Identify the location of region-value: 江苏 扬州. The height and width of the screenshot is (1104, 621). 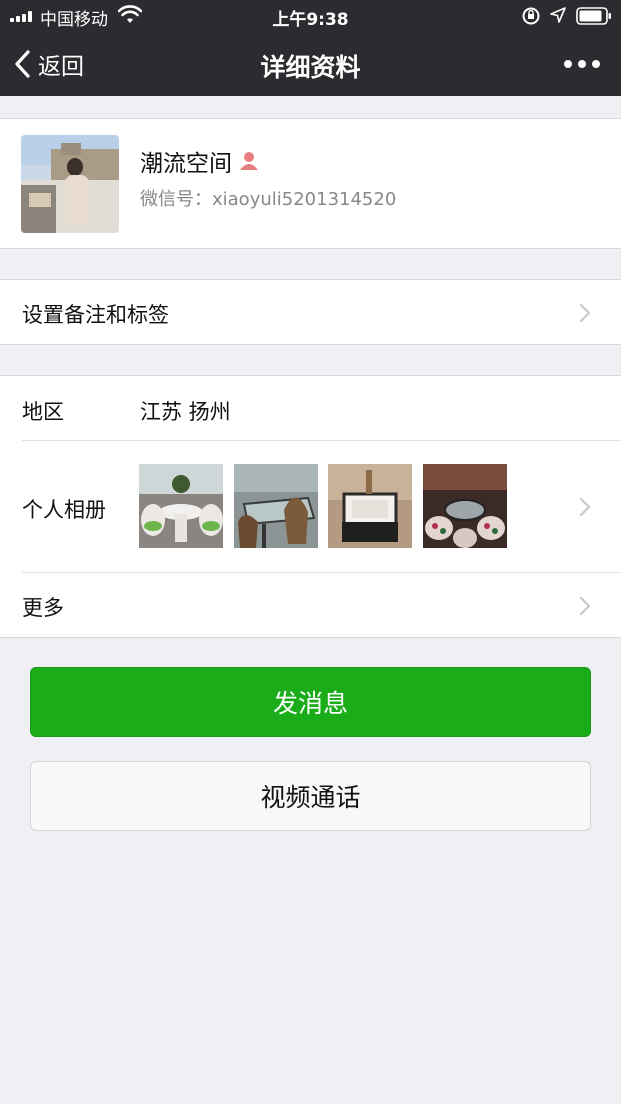
(185, 412).